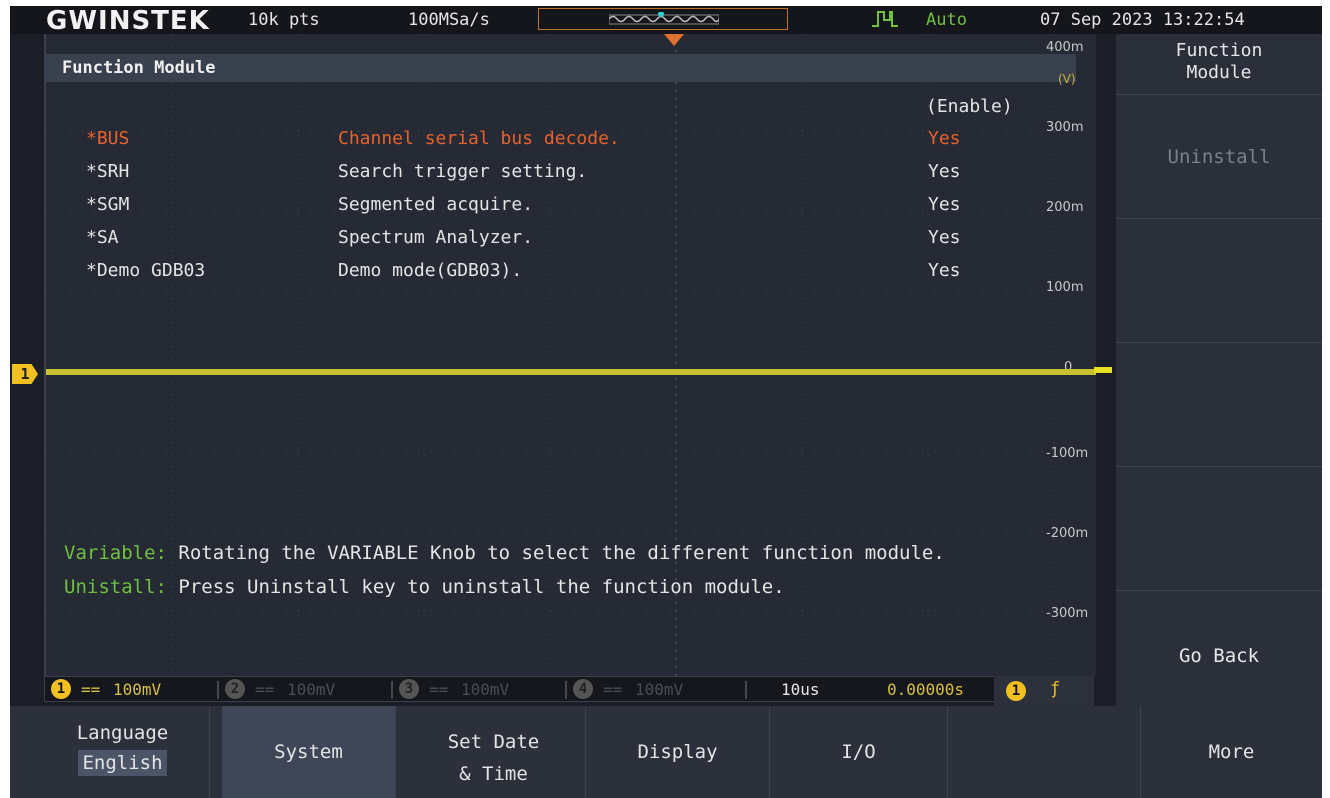 The height and width of the screenshot is (798, 1330). What do you see at coordinates (1065, 47) in the screenshot?
I see `vscale-tick: 400m` at bounding box center [1065, 47].